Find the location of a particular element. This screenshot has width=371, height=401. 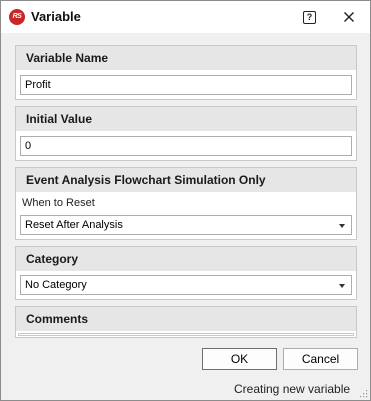

resize-grip-icon is located at coordinates (364, 394).